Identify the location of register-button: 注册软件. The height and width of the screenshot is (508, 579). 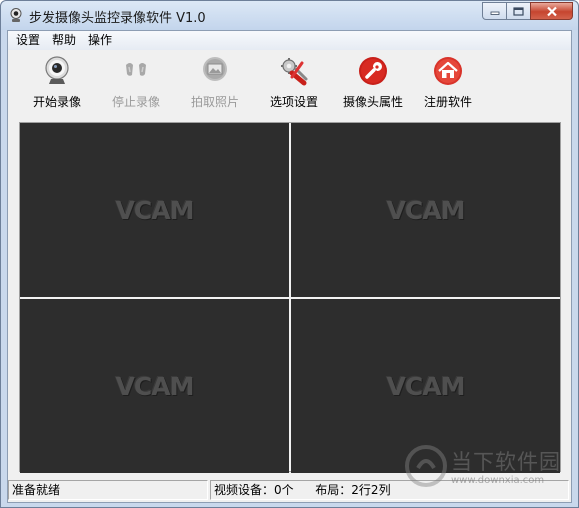
(448, 82).